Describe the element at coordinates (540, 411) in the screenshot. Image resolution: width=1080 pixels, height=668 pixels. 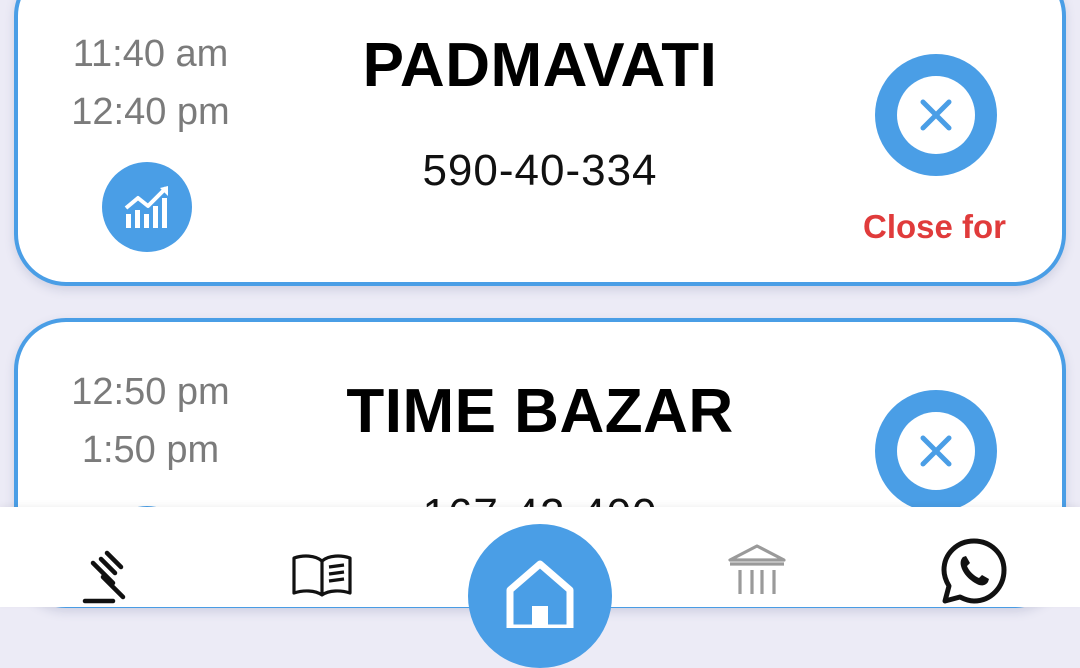
I see `market-name: TIME BAZAR` at that location.